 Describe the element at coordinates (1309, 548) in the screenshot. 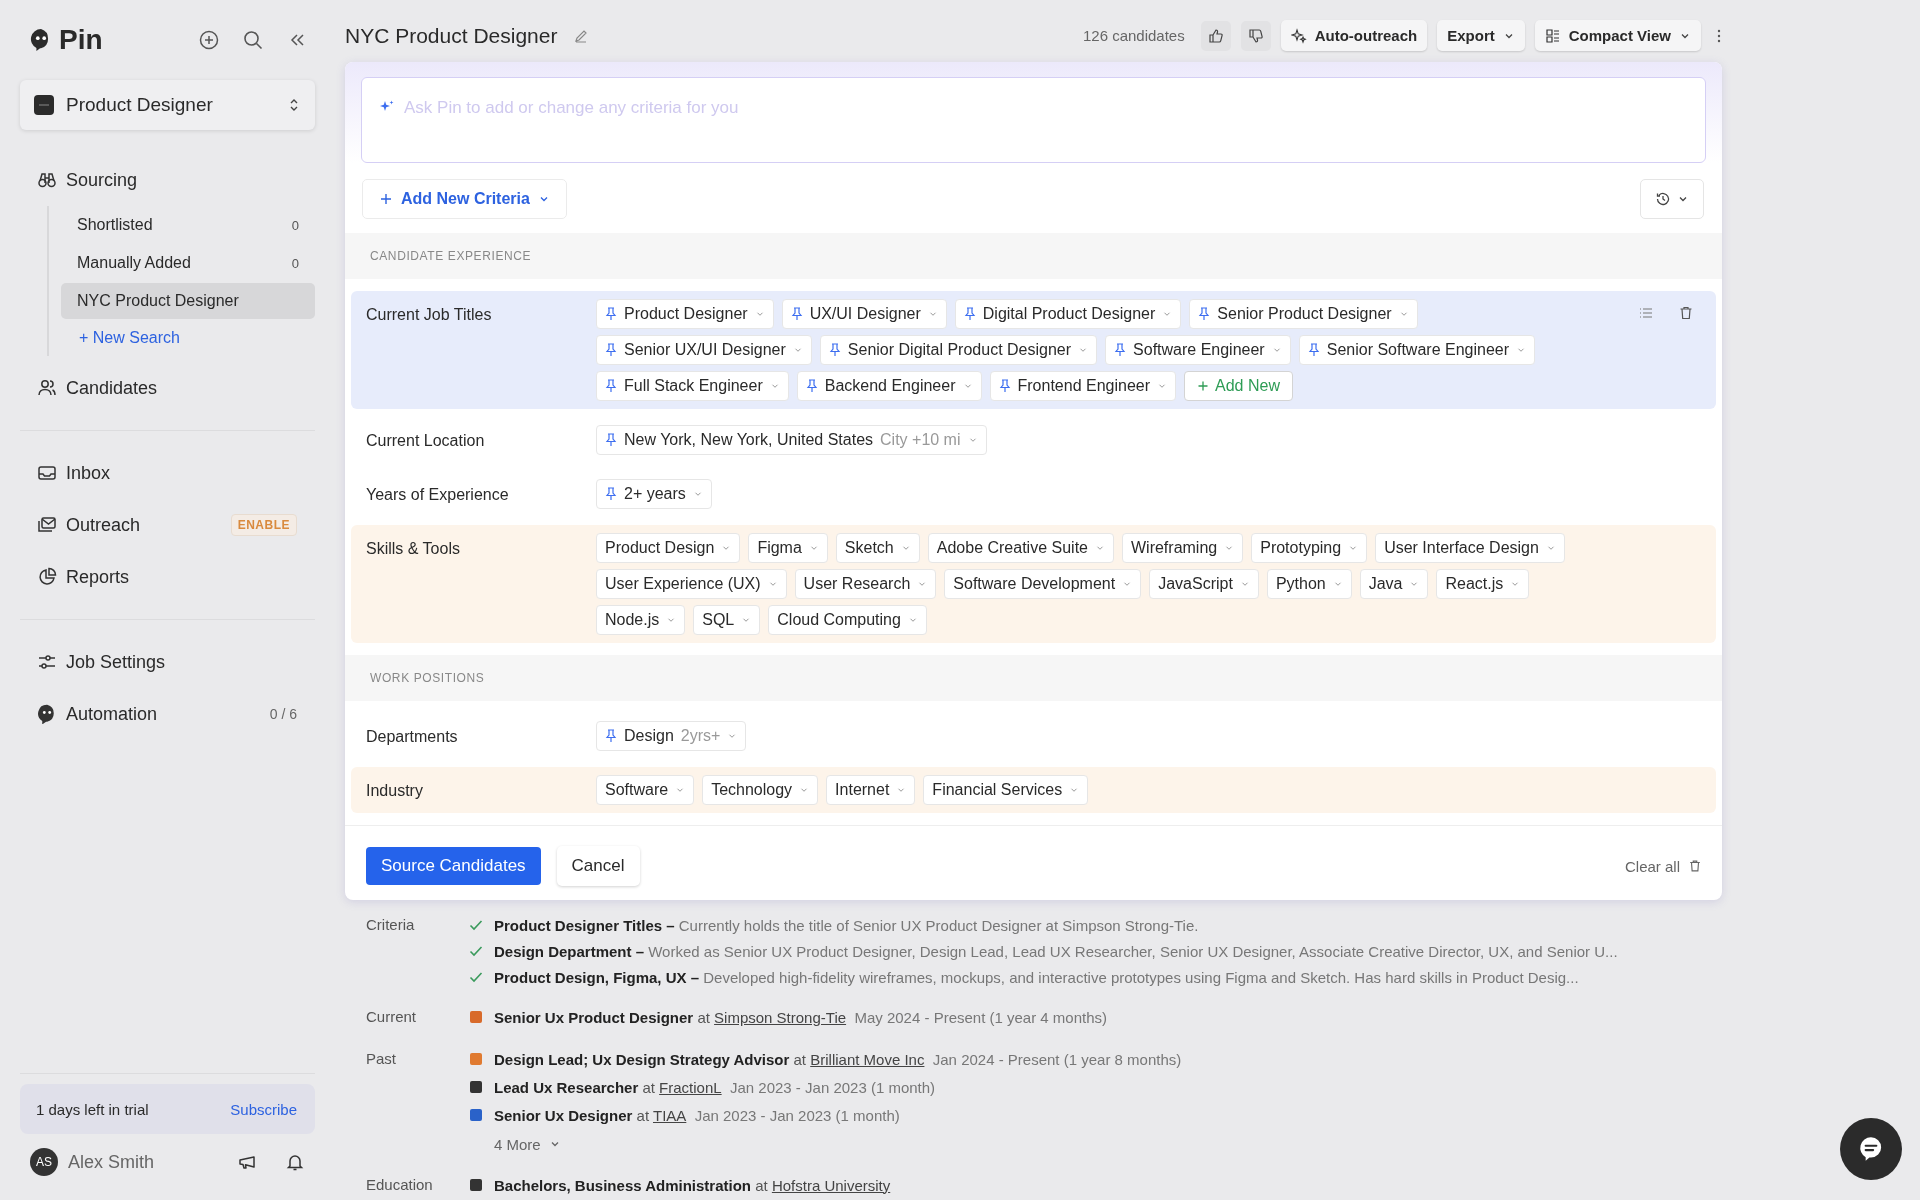

I see `criteria-chip: Prototyping` at that location.